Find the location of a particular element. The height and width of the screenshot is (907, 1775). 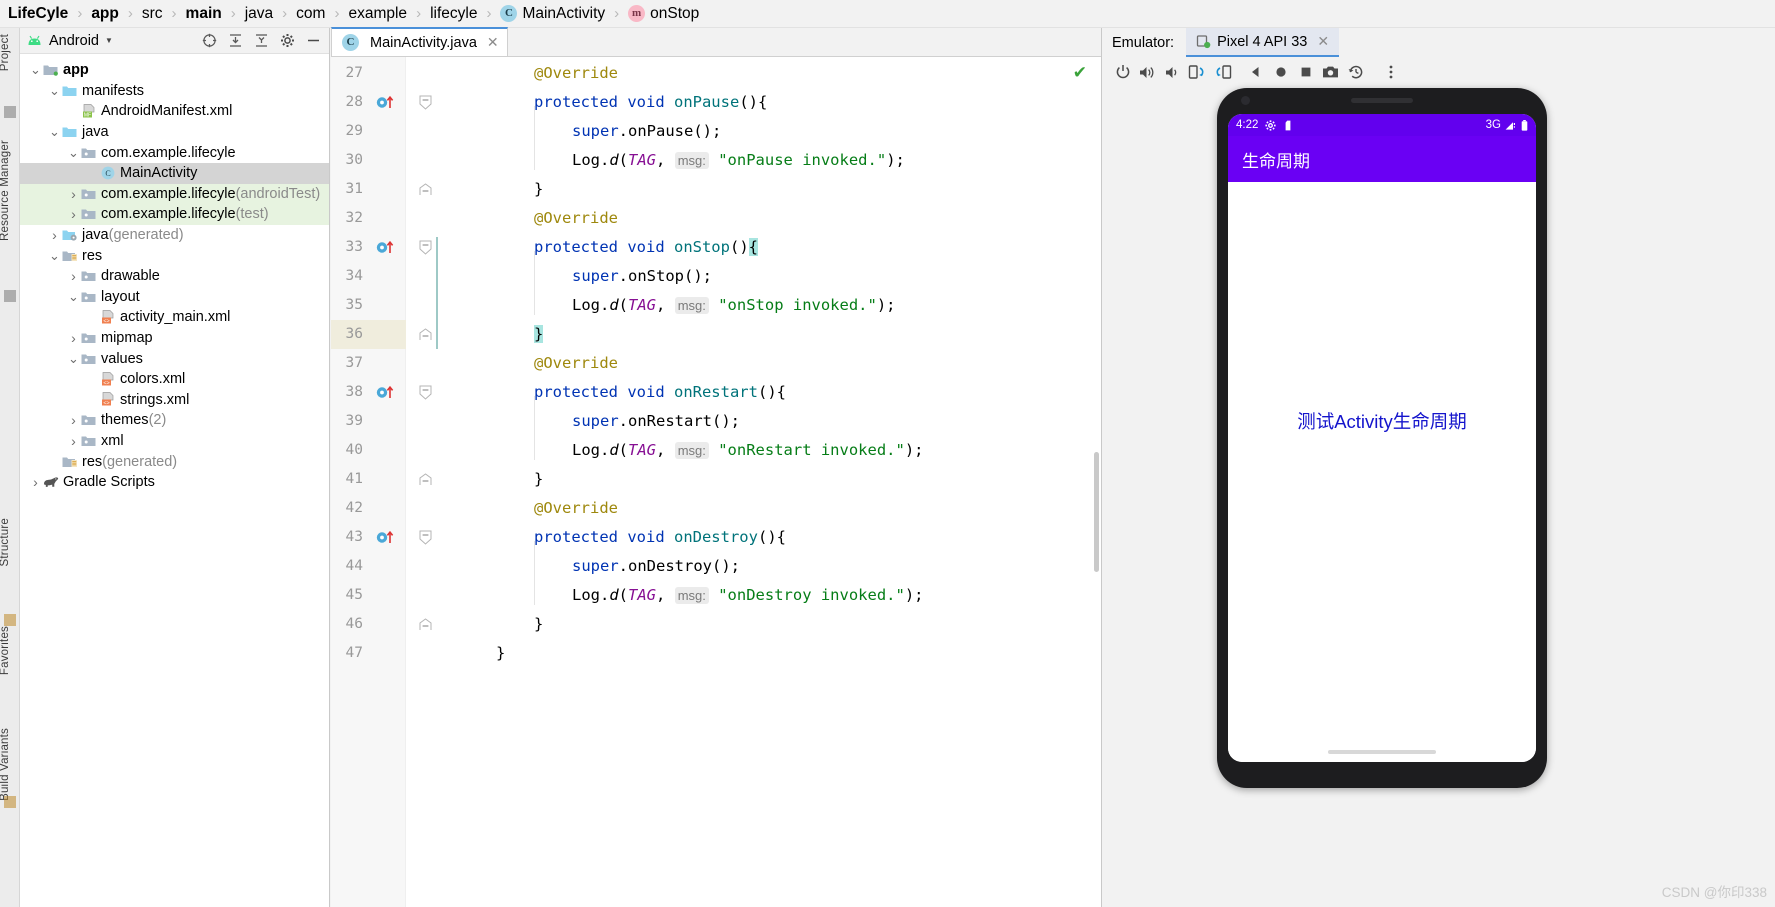

tree-item-res: res (generated) is located at coordinates (174, 461).